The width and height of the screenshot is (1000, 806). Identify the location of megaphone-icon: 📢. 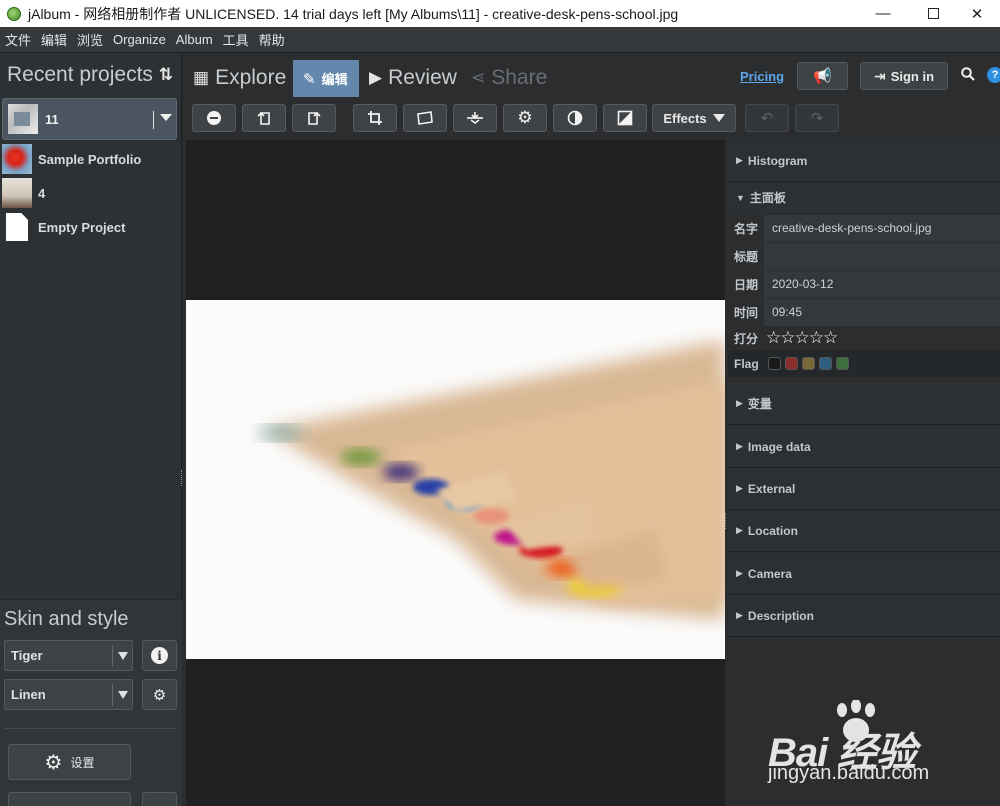
(822, 76).